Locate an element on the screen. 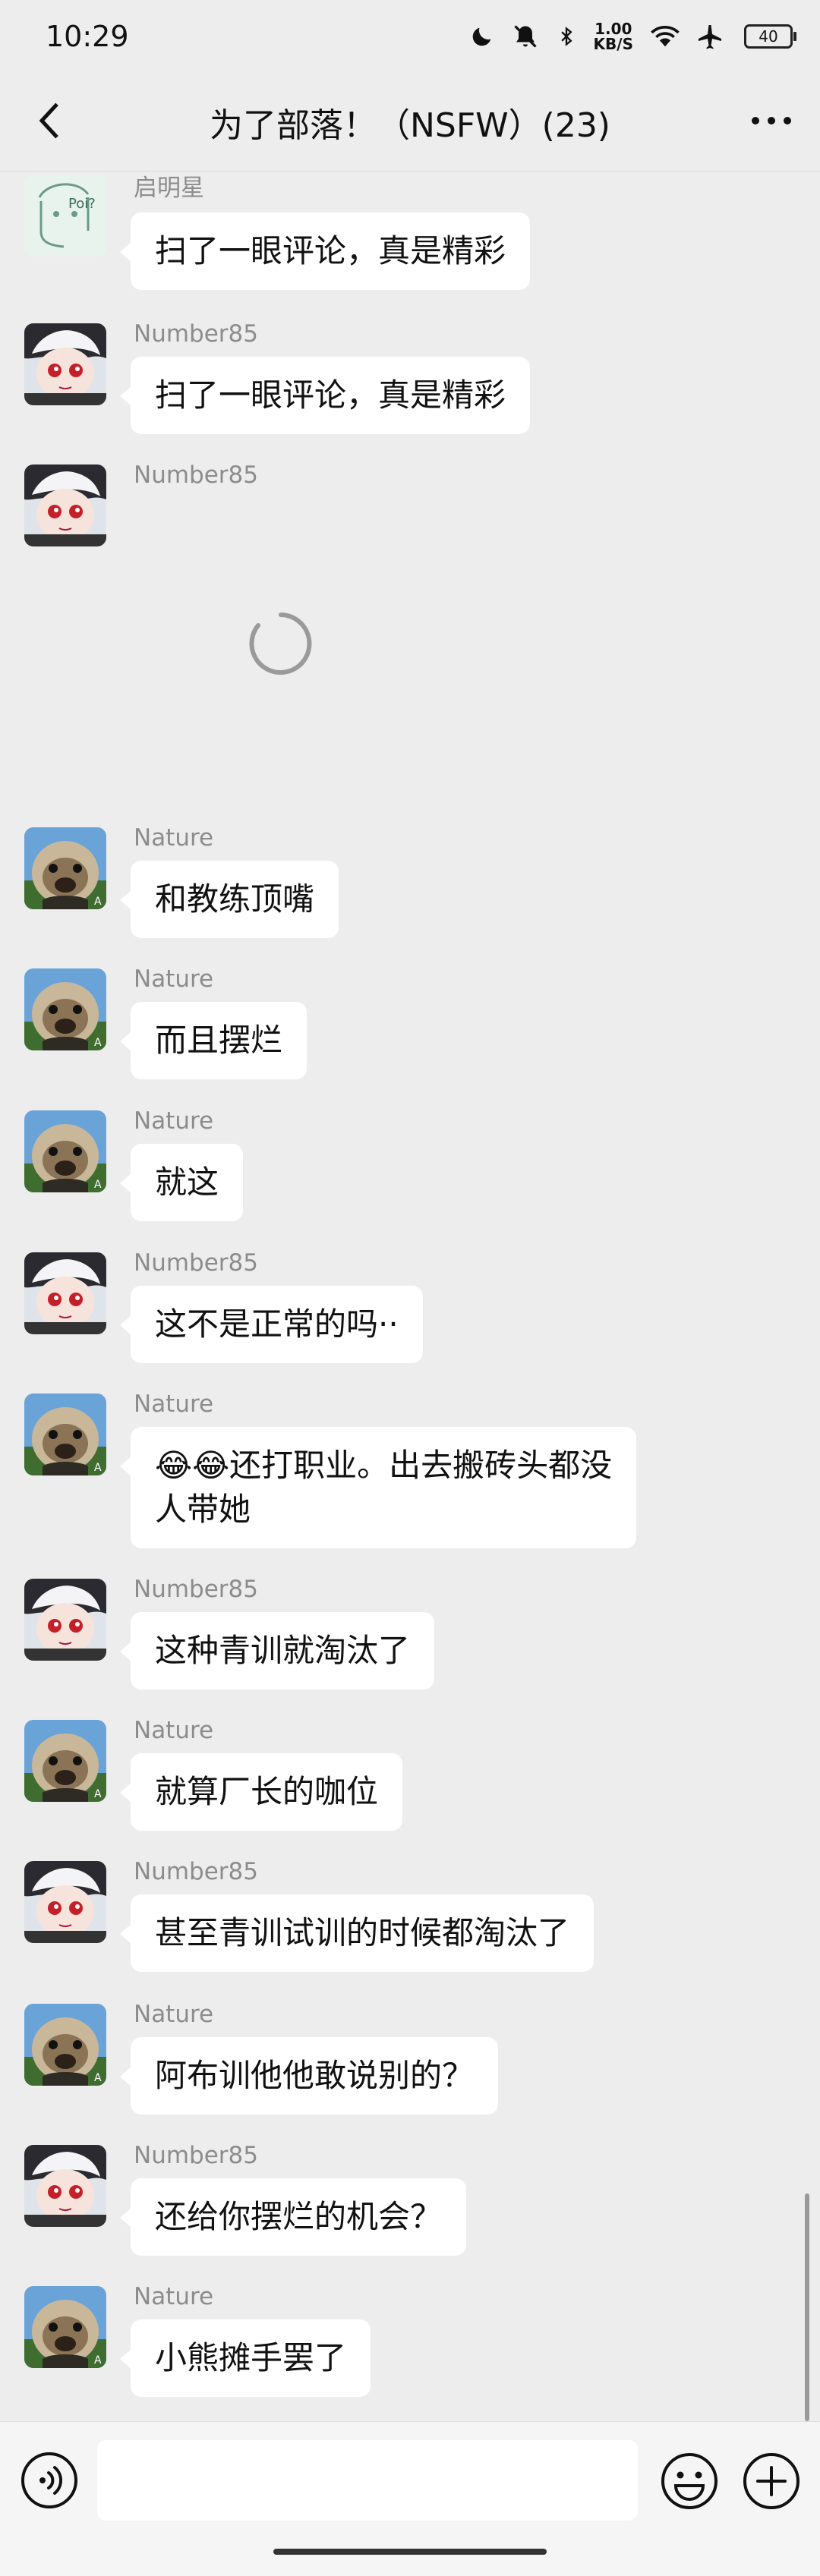 The image size is (820, 2576). message-bubble: 甚至青训试训的时候都淘汰了 is located at coordinates (357, 1933).